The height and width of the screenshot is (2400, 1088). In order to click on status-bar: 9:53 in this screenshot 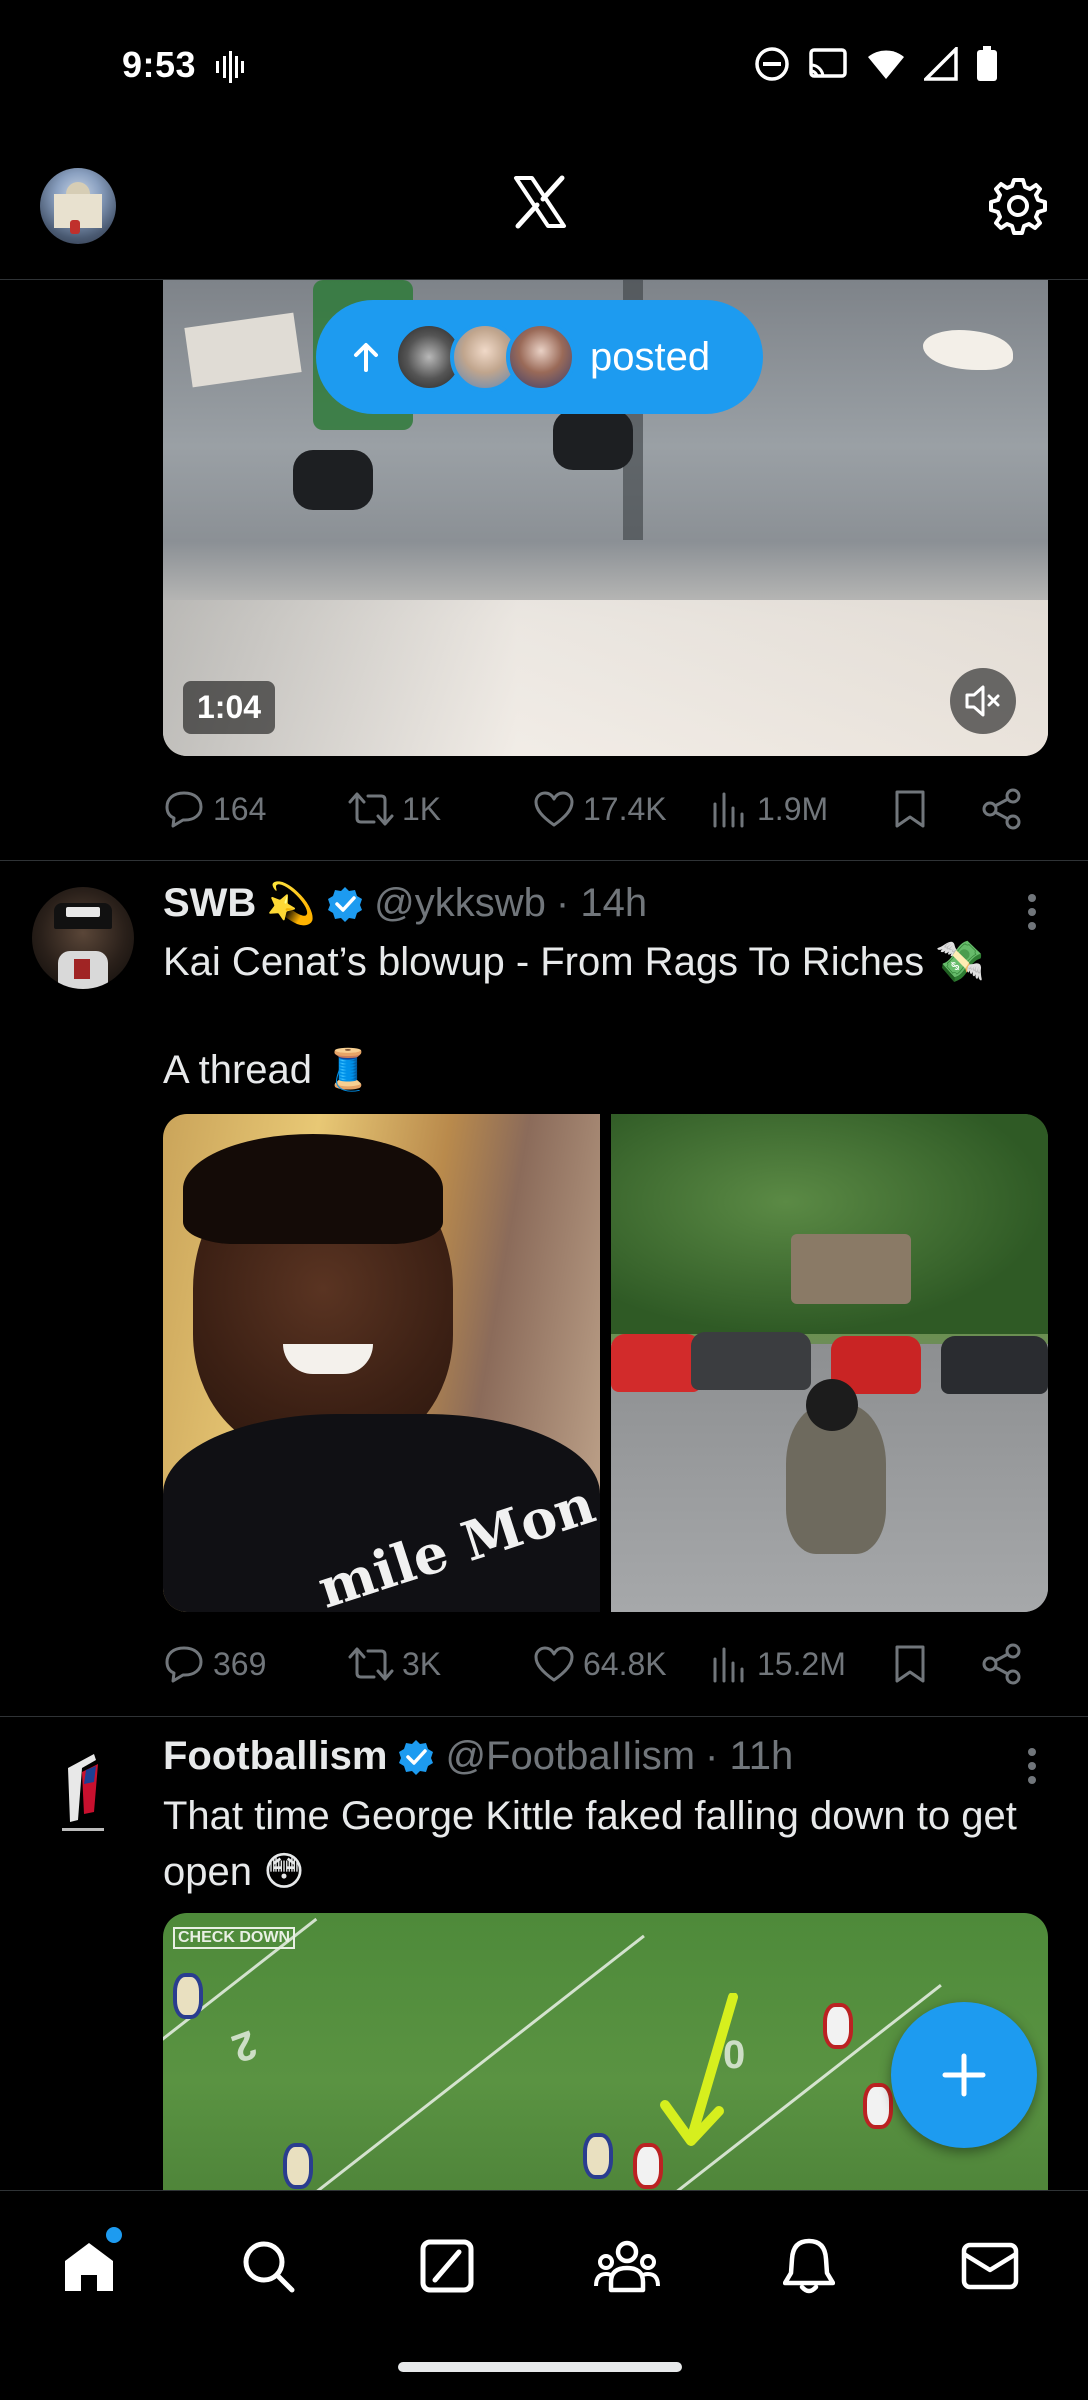, I will do `click(544, 65)`.